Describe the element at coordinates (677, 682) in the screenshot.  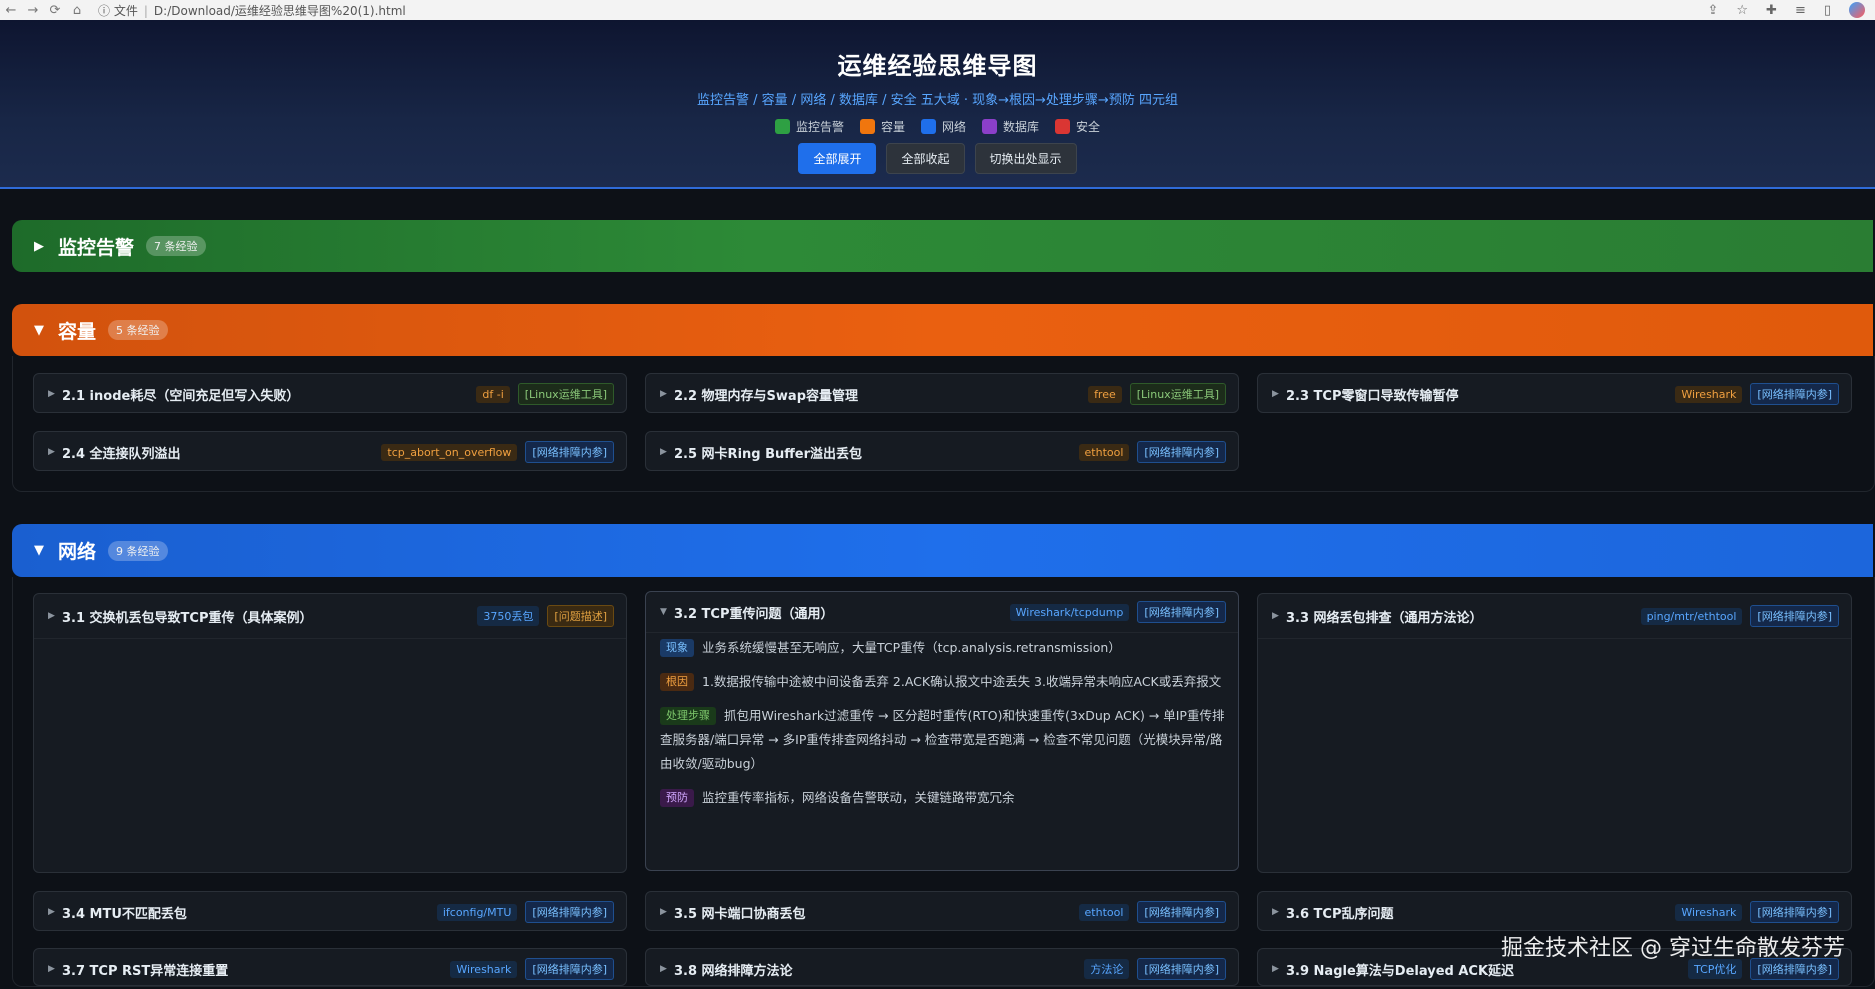
I see `cause-label: 根因` at that location.